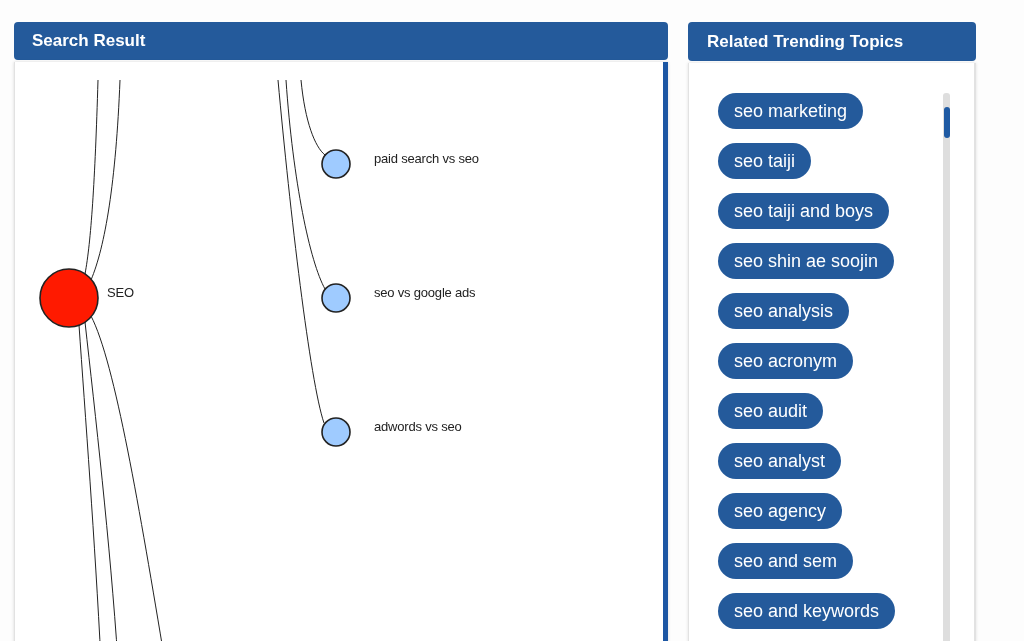 The height and width of the screenshot is (641, 1024). Describe the element at coordinates (786, 561) in the screenshot. I see `topic-tag: seo and sem` at that location.